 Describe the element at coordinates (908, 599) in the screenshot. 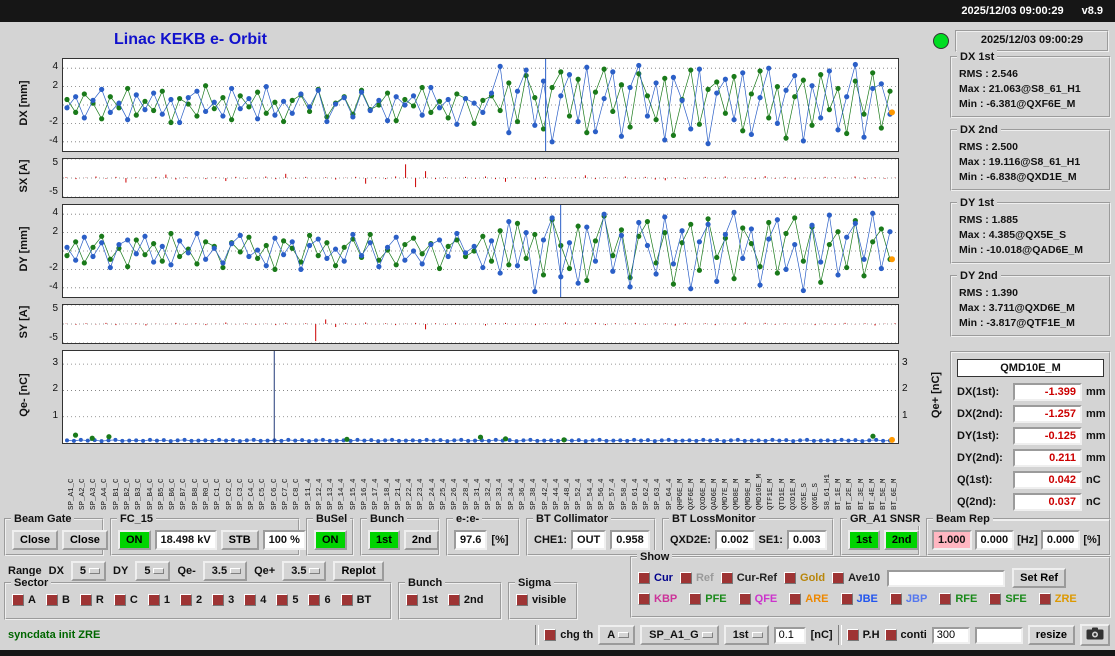

I see `checkbox-jbp: JBP` at that location.